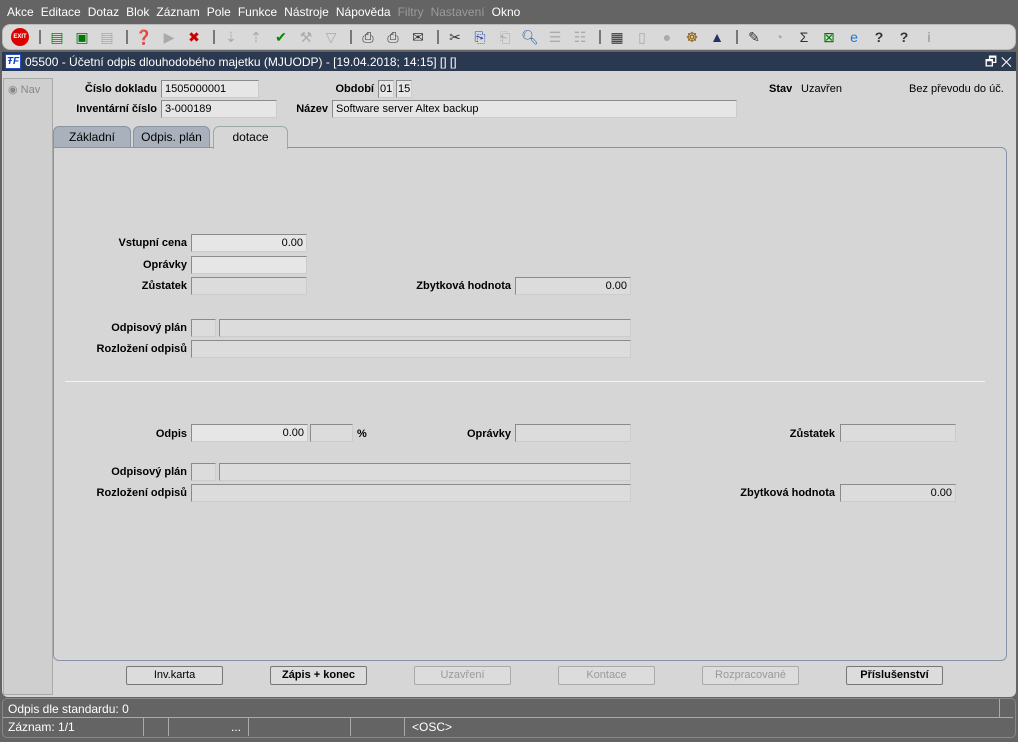 The image size is (1018, 742). I want to click on obdobi-label: Období, so click(355, 89).